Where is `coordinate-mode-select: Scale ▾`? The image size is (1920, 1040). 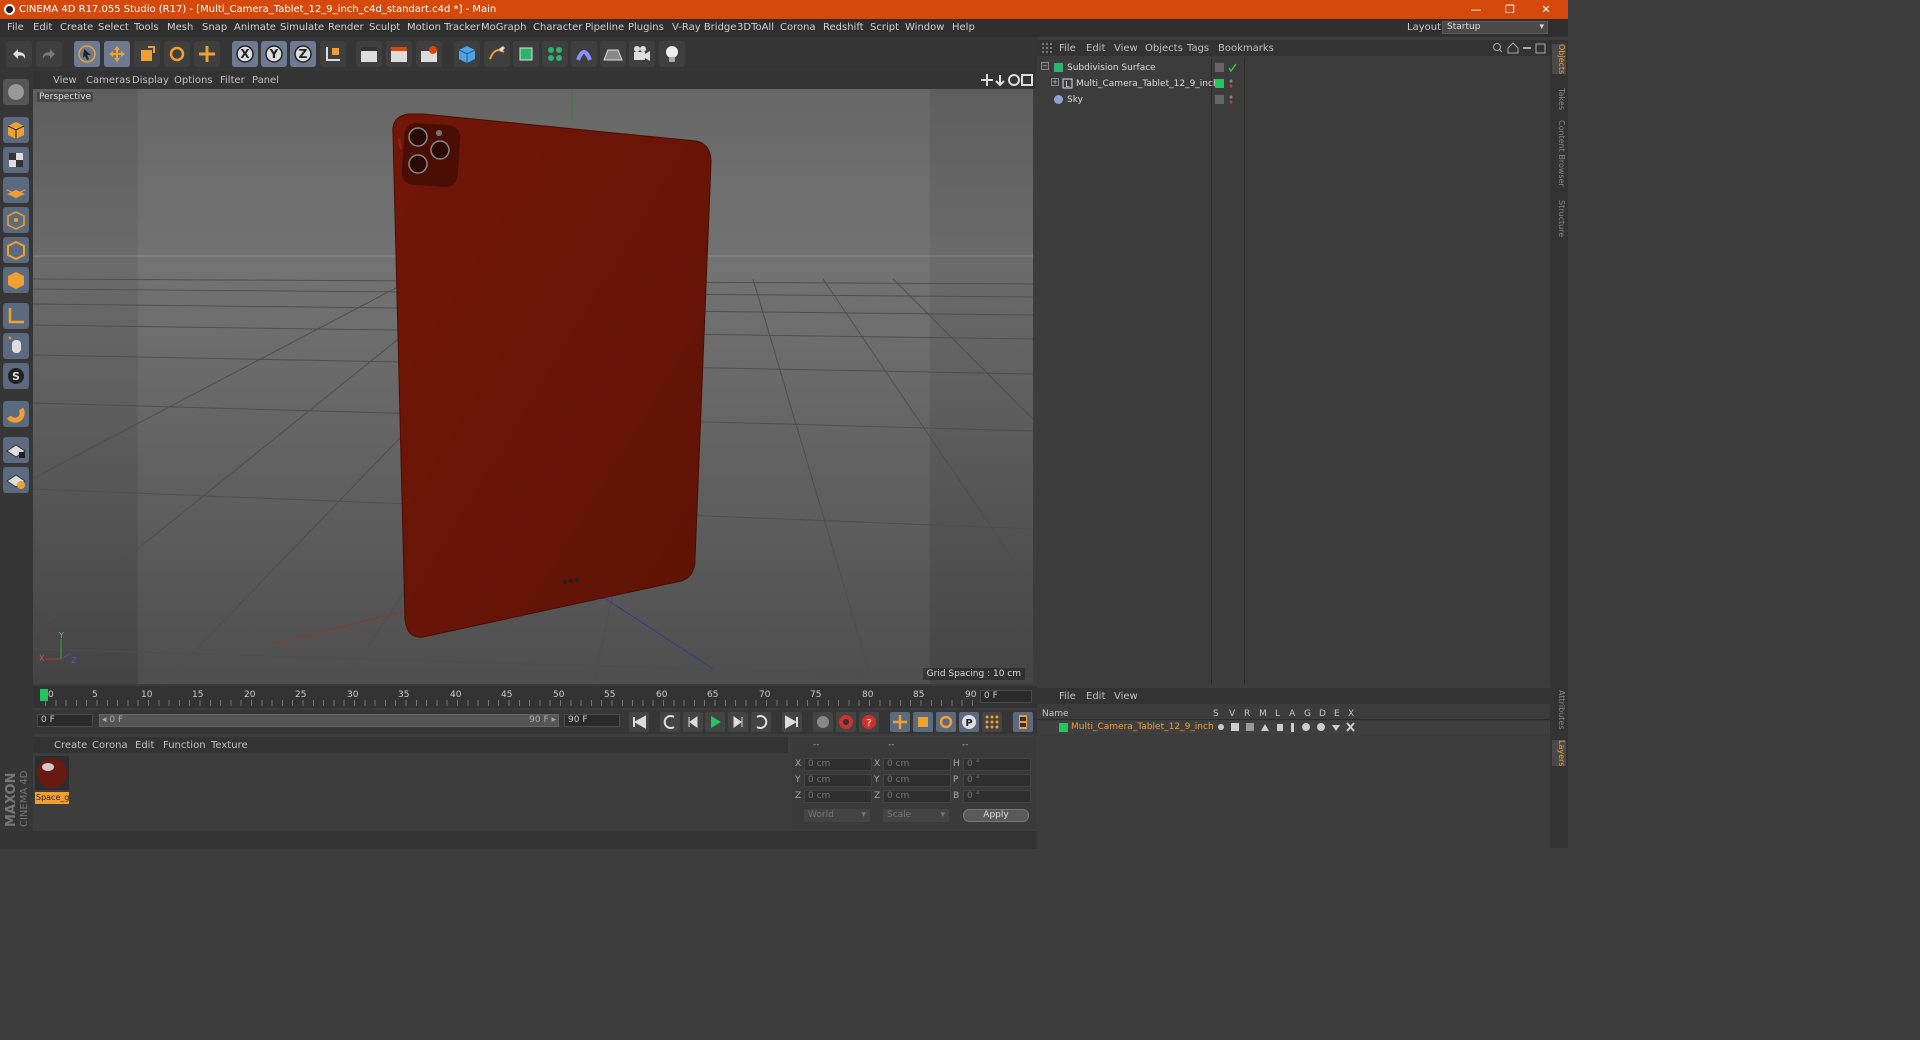
coordinate-mode-select: Scale ▾ is located at coordinates (916, 815).